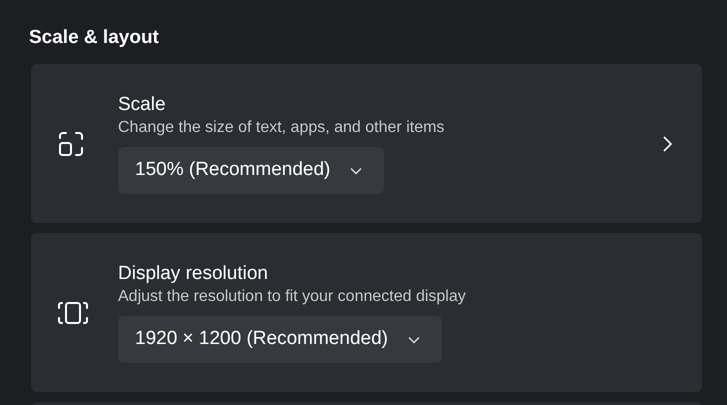  I want to click on dropdown: 150% (Recommended), so click(251, 170).